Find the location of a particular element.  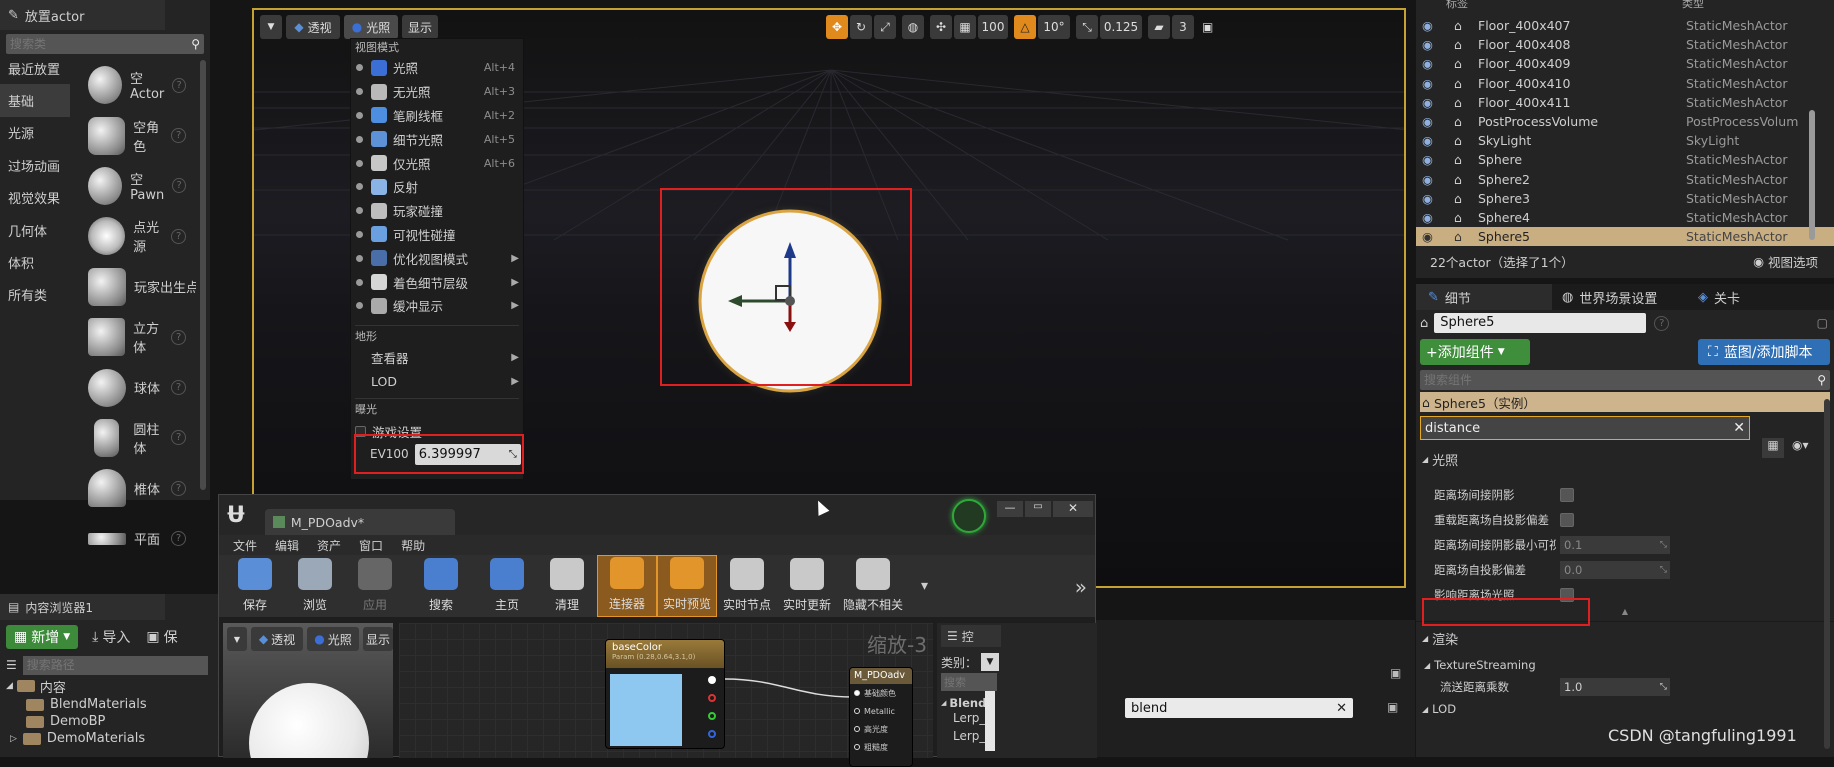

actor-item-cube: 立方体? is located at coordinates (139, 337).